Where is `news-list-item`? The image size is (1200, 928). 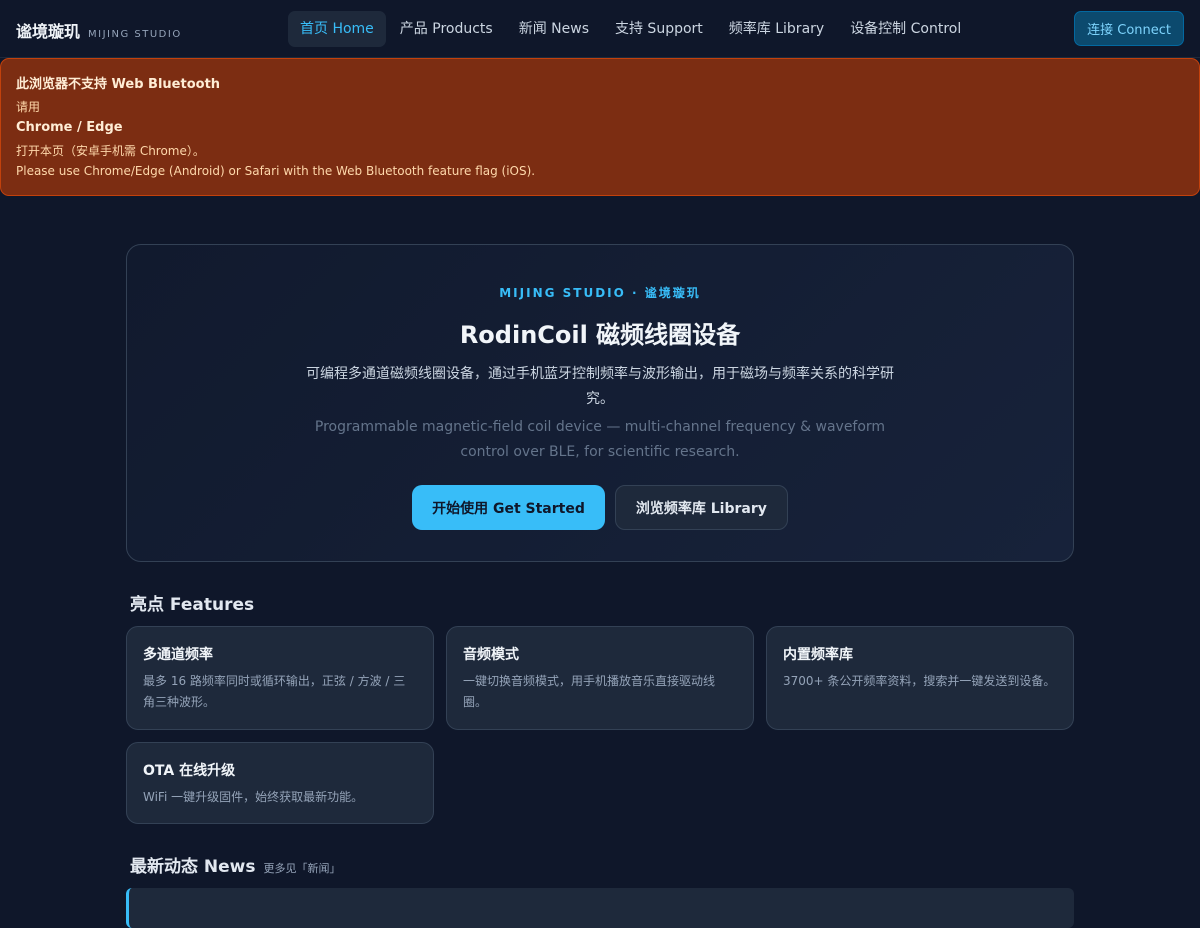 news-list-item is located at coordinates (600, 908).